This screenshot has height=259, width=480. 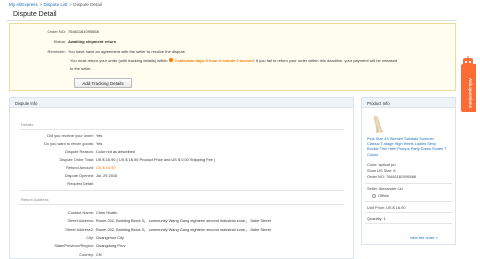 What do you see at coordinates (80, 183) in the screenshot?
I see `row-label: Request Detail:` at bounding box center [80, 183].